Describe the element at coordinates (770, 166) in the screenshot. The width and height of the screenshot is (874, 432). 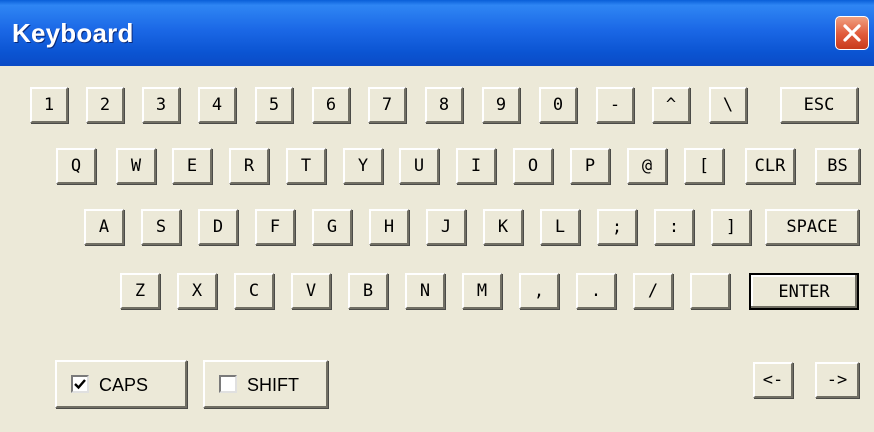
I see `key-clr: CLR` at that location.